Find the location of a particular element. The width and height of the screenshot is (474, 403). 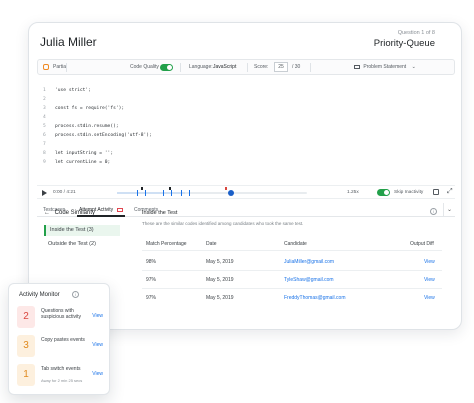

activity-item: 2 Questions with suspicious activity View is located at coordinates (61, 317).